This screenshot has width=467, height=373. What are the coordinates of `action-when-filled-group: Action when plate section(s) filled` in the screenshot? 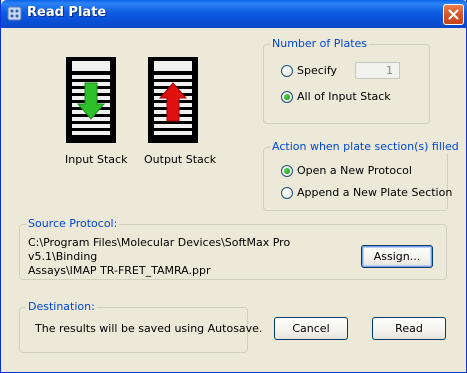 It's located at (362, 175).